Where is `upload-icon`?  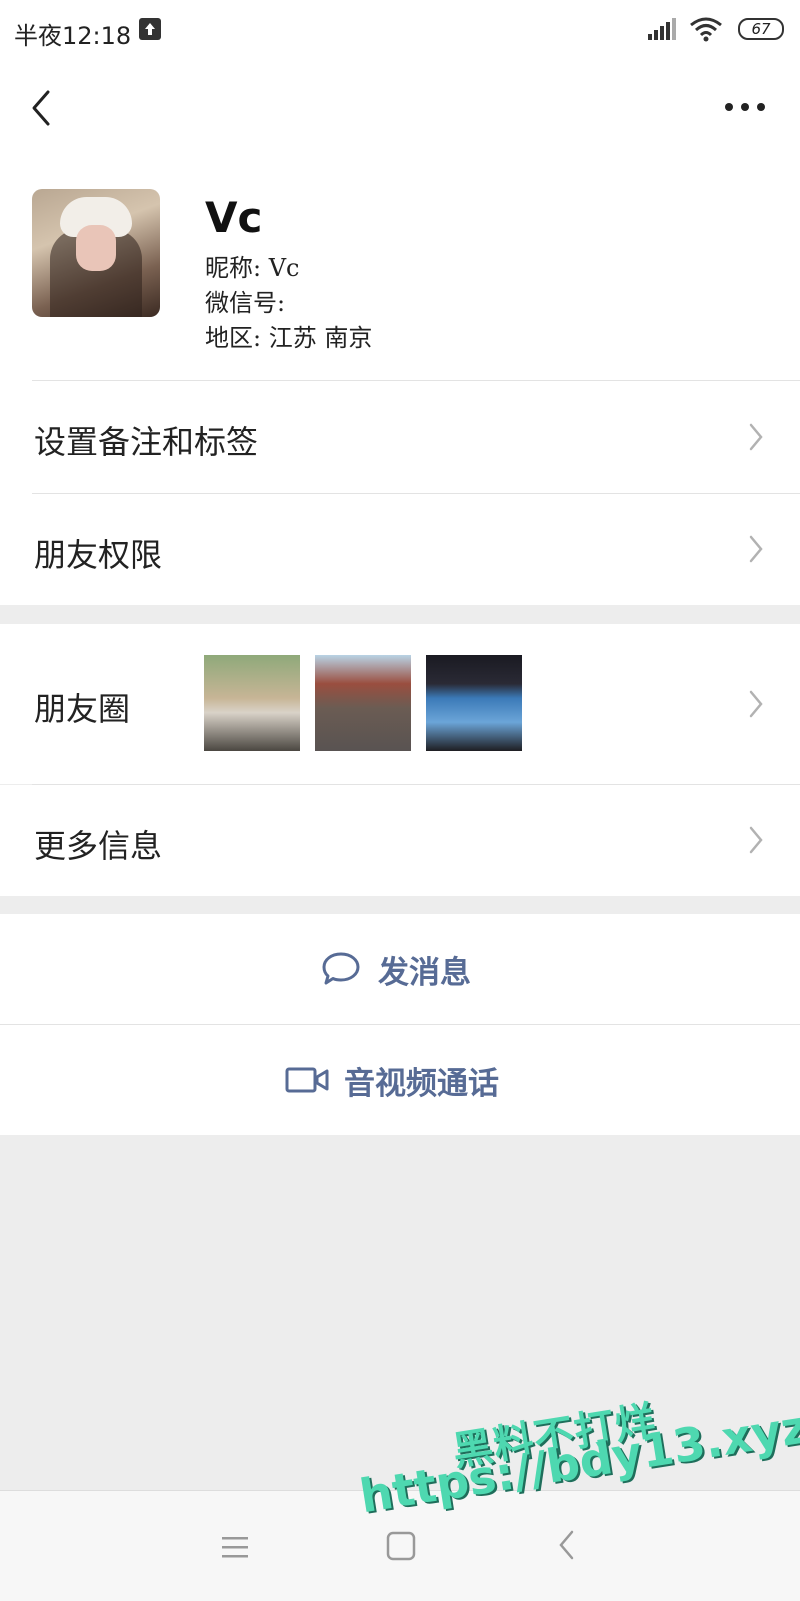 upload-icon is located at coordinates (150, 29).